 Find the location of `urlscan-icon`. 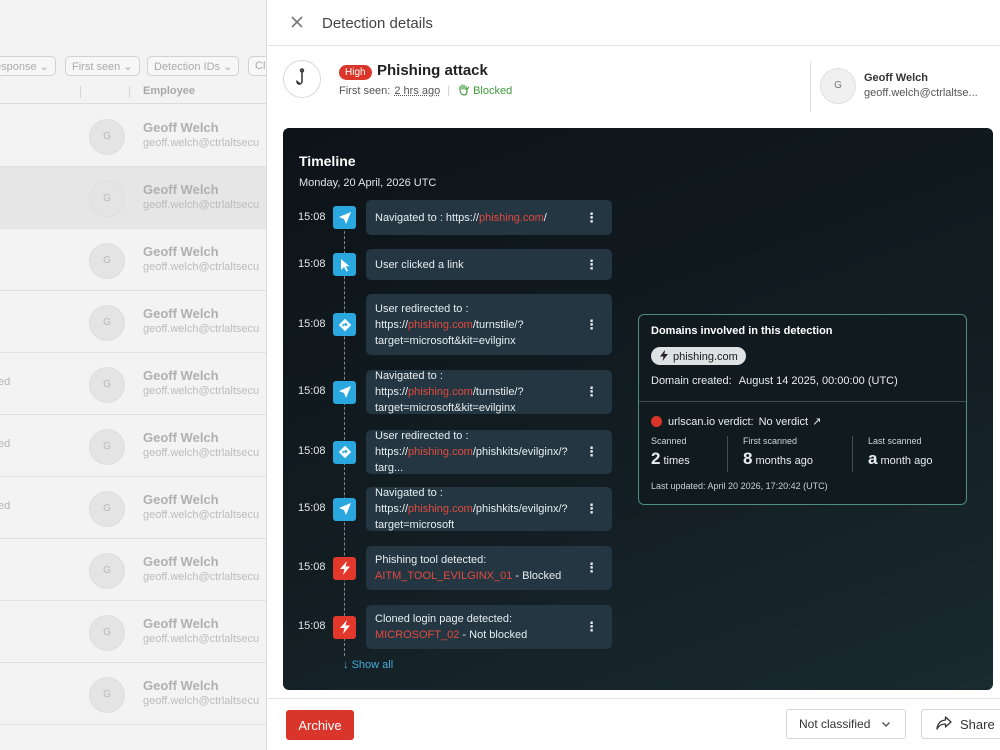

urlscan-icon is located at coordinates (656, 421).